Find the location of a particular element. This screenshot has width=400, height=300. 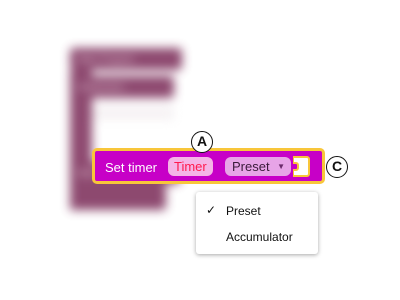

menu-item-label: Accumulator is located at coordinates (259, 237).